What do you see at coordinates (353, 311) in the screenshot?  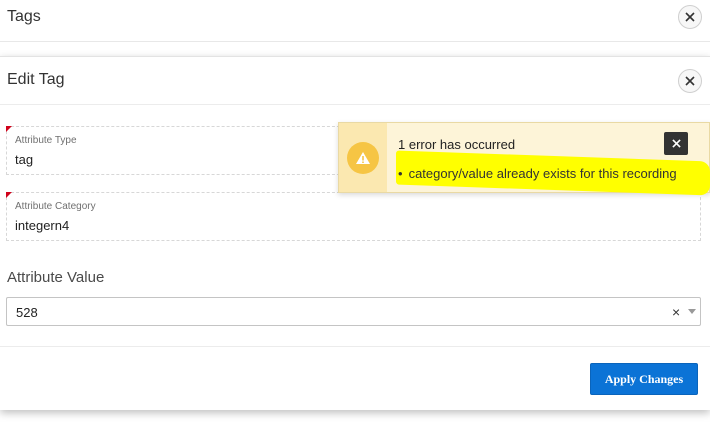 I see `attribute-value-select: 528 ×` at bounding box center [353, 311].